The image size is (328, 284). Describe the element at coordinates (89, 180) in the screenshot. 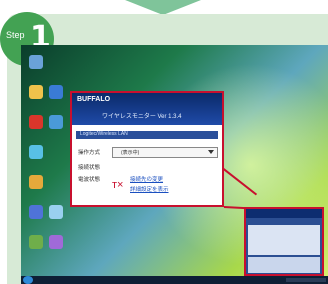

I see `signal-label: 電波状態` at that location.